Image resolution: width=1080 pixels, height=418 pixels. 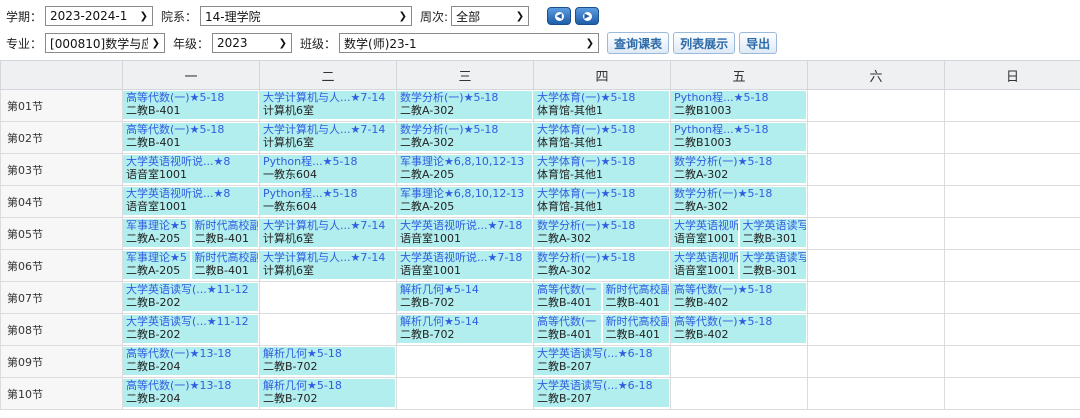 I want to click on query-schedule-button: 查询课表, so click(x=638, y=43).